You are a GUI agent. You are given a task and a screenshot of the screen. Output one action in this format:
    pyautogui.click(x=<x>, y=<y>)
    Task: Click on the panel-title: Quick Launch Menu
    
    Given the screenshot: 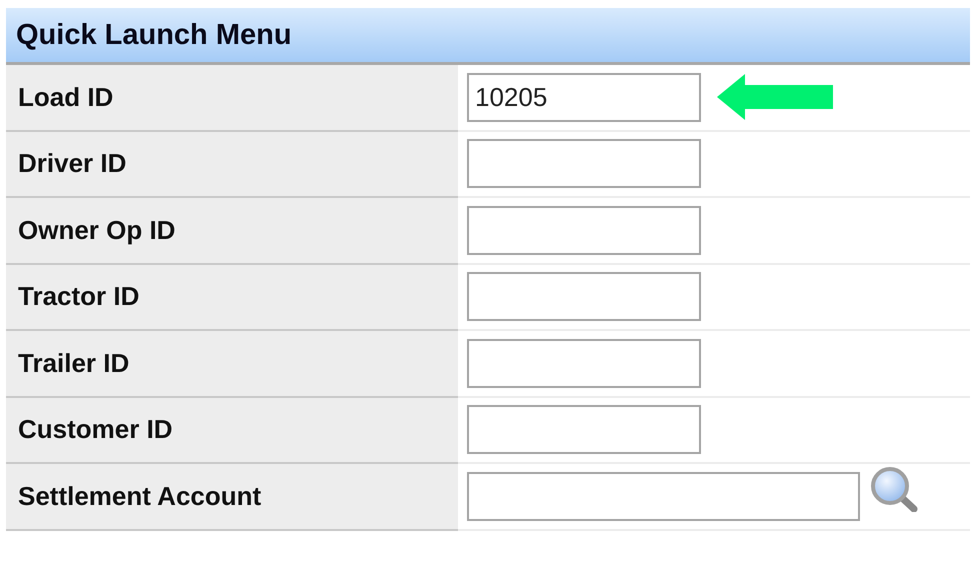 What is the action you would take?
    pyautogui.click(x=154, y=35)
    